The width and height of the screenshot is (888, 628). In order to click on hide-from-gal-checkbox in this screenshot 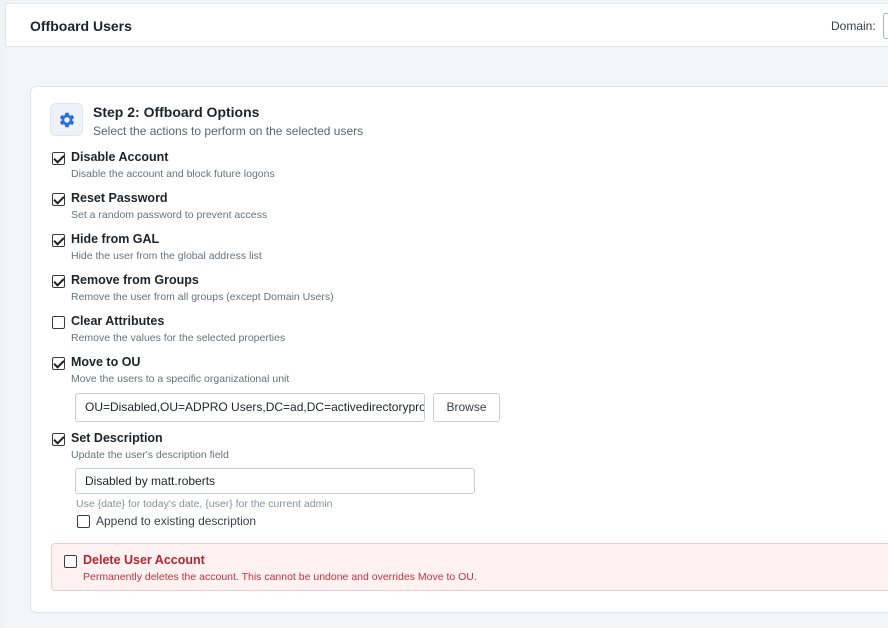, I will do `click(58, 240)`.